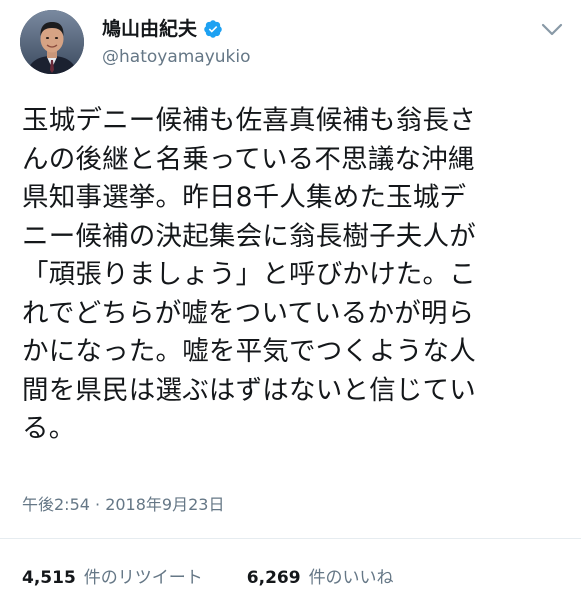  Describe the element at coordinates (249, 120) in the screenshot. I see `tweet-text-line: 玉城デニー候補も佐喜真候補も翁長さ` at that location.